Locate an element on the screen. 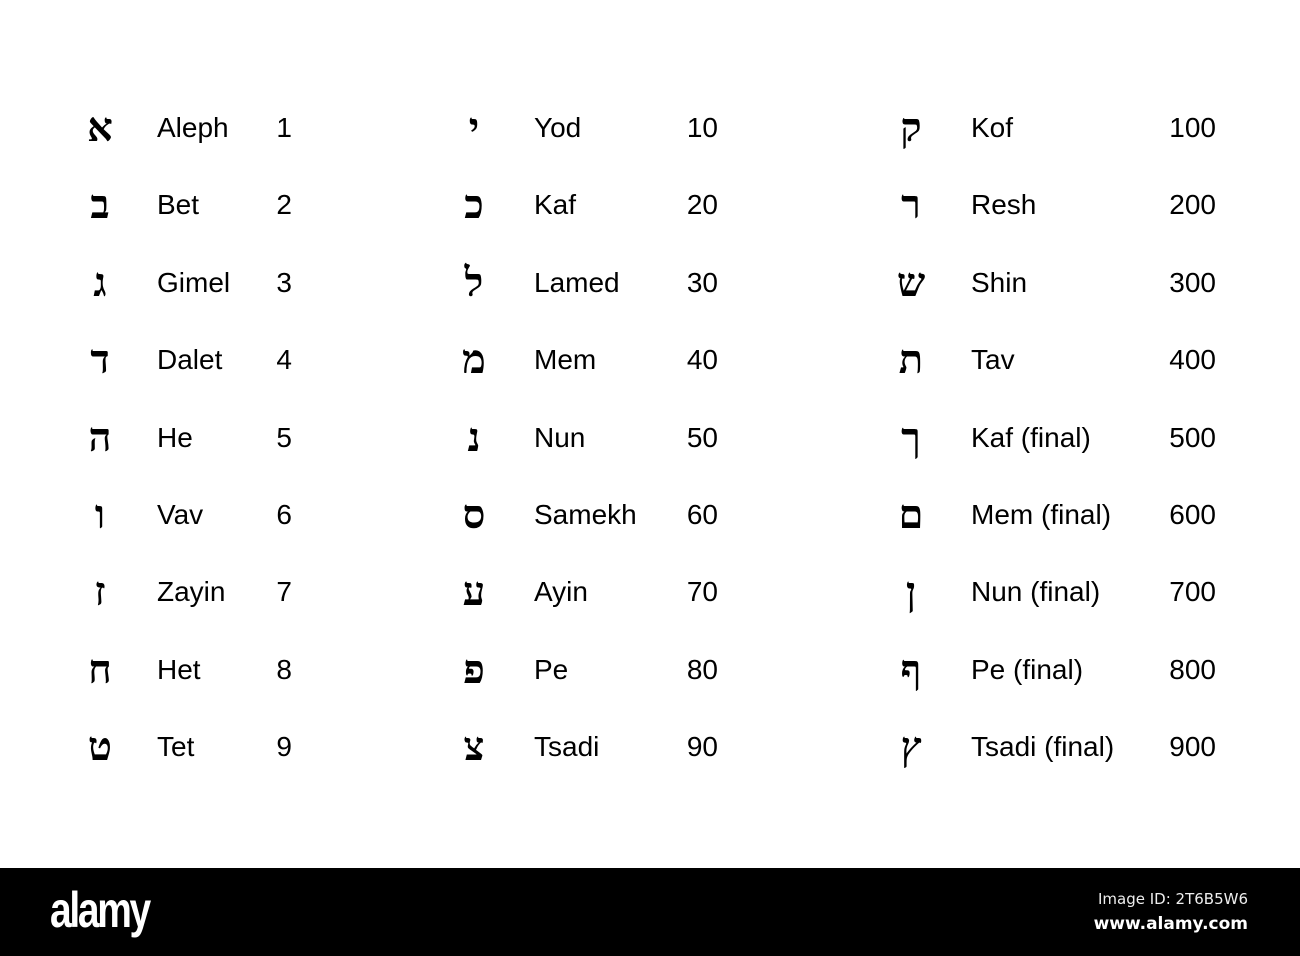 The image size is (1300, 956). hebrew-letter: ה is located at coordinates (100, 437).